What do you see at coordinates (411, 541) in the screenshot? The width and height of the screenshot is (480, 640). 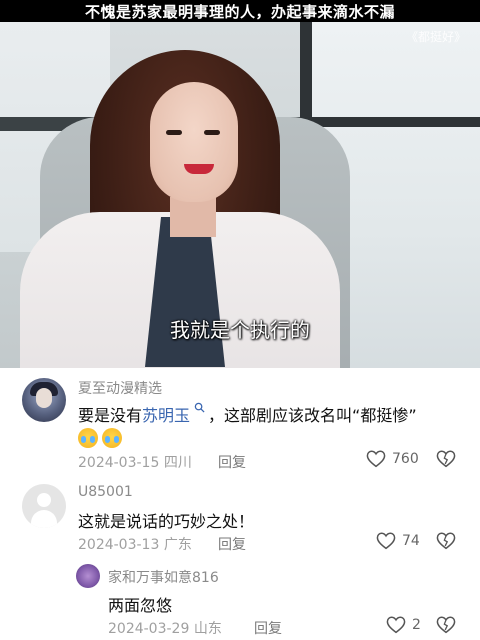 I see `like-count: 74` at bounding box center [411, 541].